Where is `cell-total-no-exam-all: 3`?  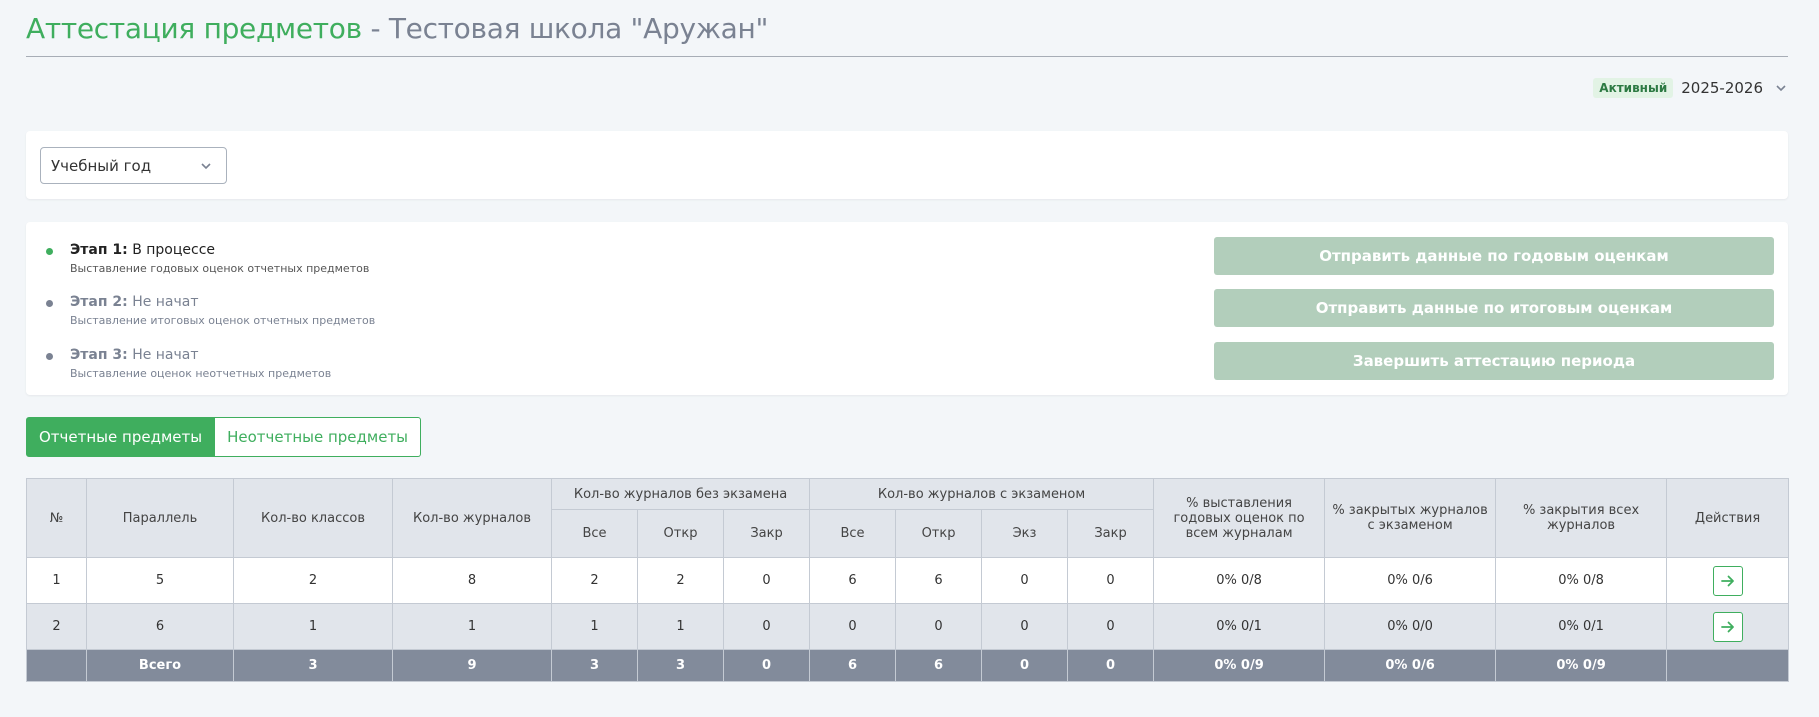 cell-total-no-exam-all: 3 is located at coordinates (594, 665).